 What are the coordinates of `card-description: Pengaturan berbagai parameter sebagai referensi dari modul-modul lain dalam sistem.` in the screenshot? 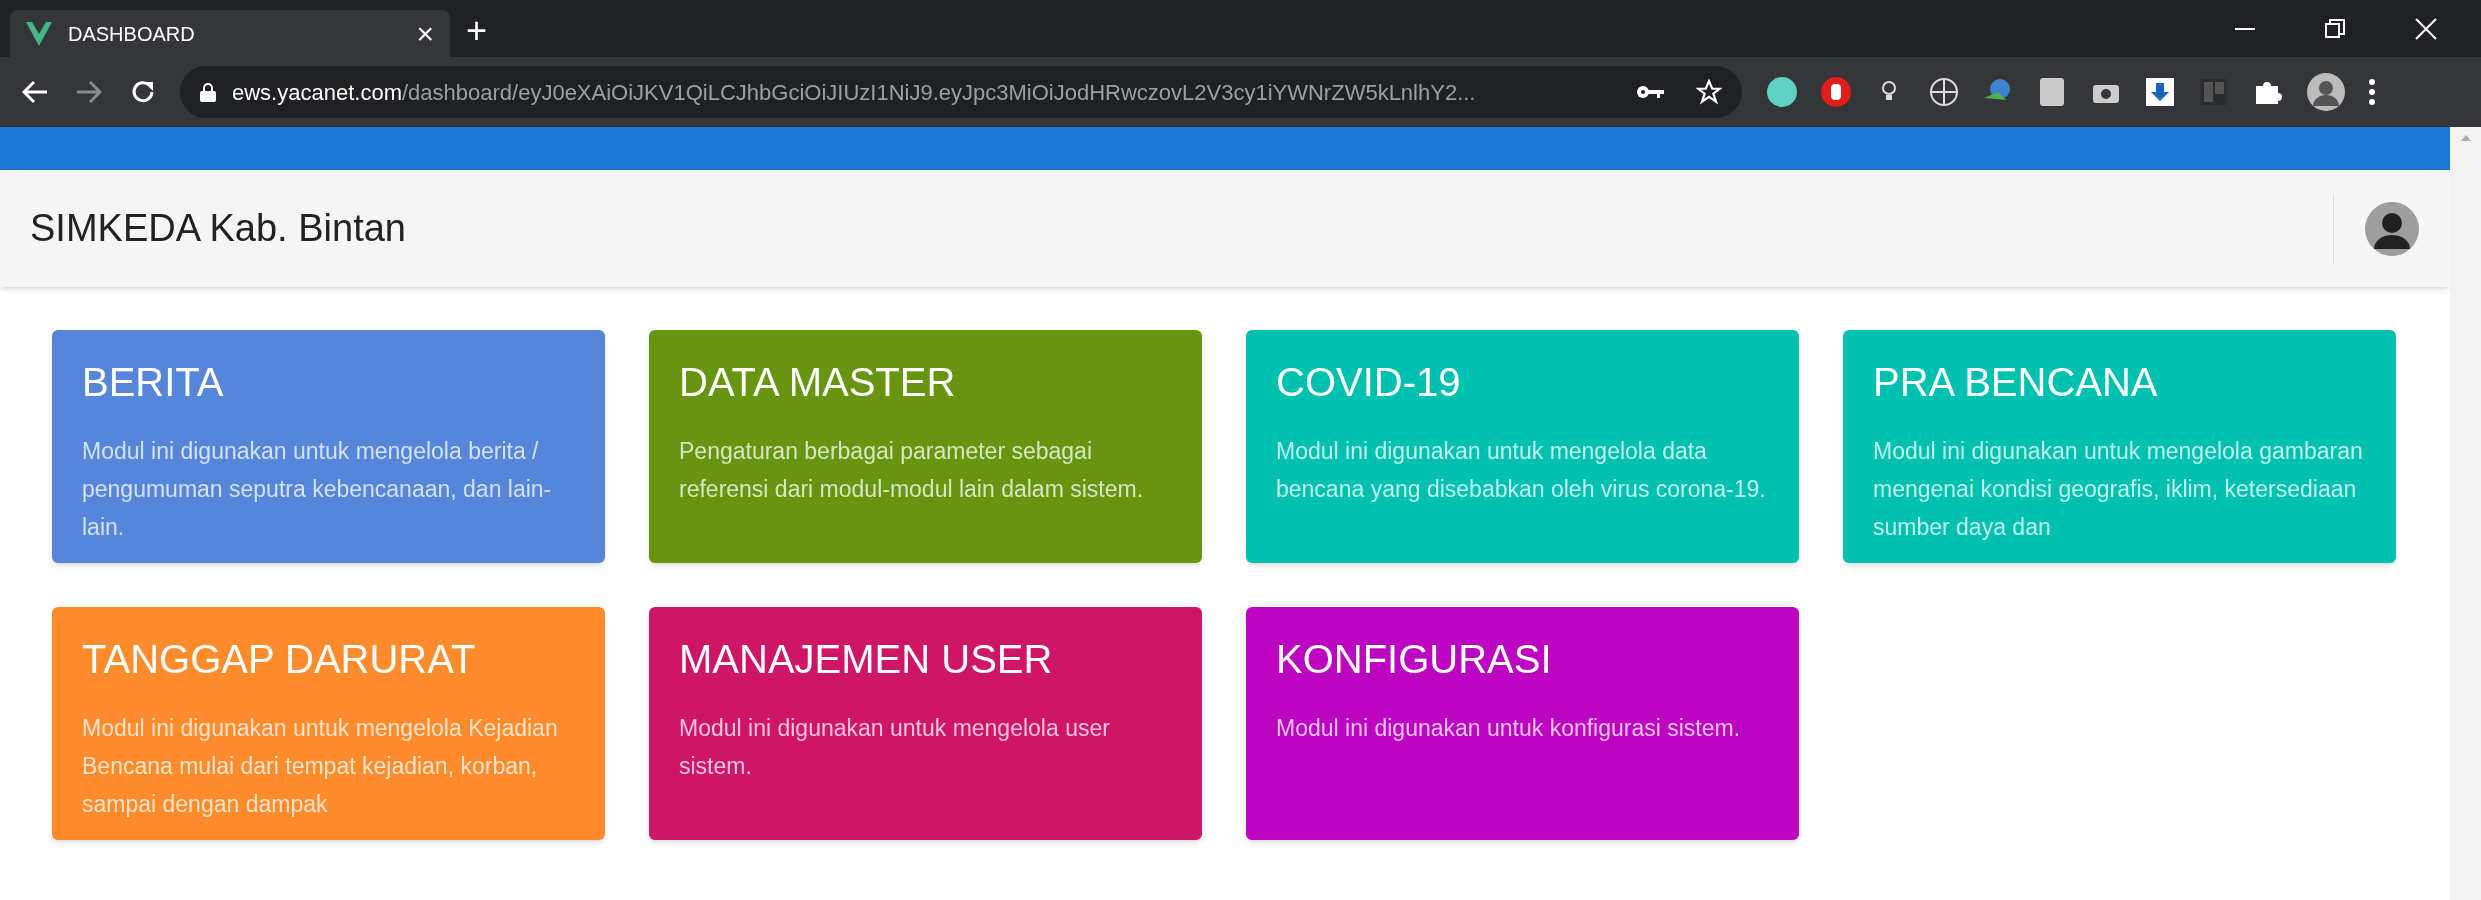 It's located at (912, 470).